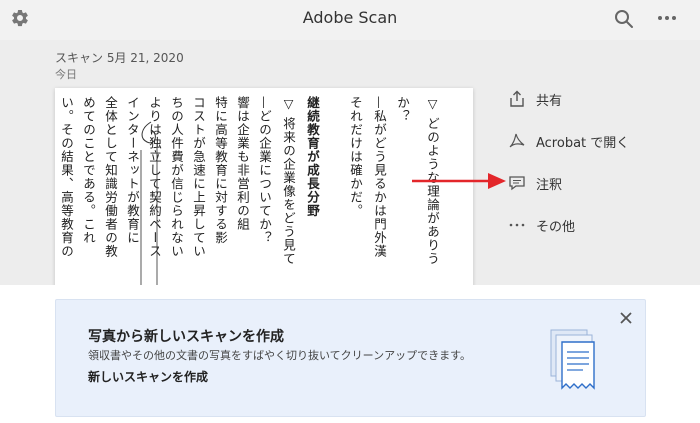  I want to click on top-bar: Adobe Scan, so click(350, 20).